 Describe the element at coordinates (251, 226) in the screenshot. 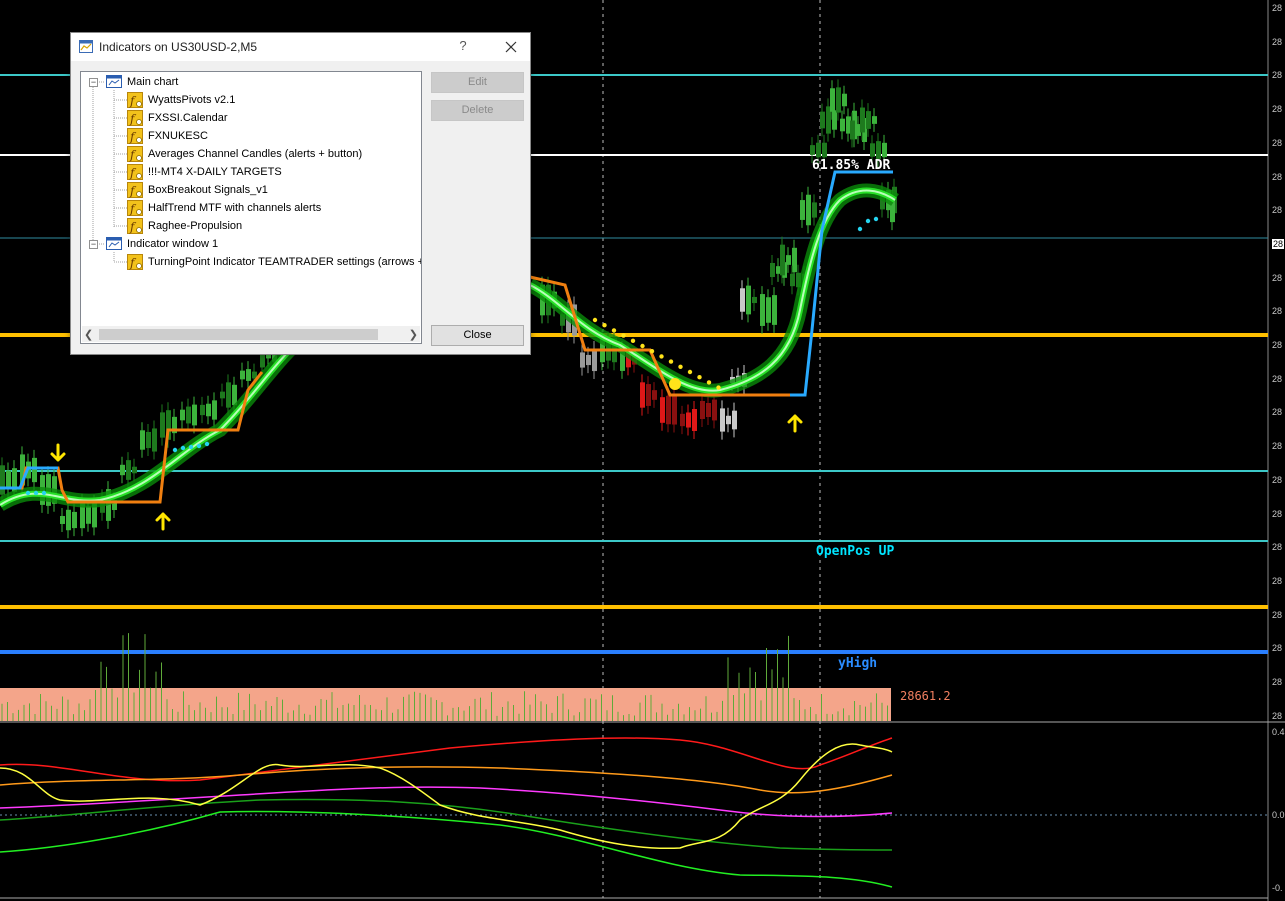

I see `tree-item-indicator: f Raghee-Propulsion` at that location.